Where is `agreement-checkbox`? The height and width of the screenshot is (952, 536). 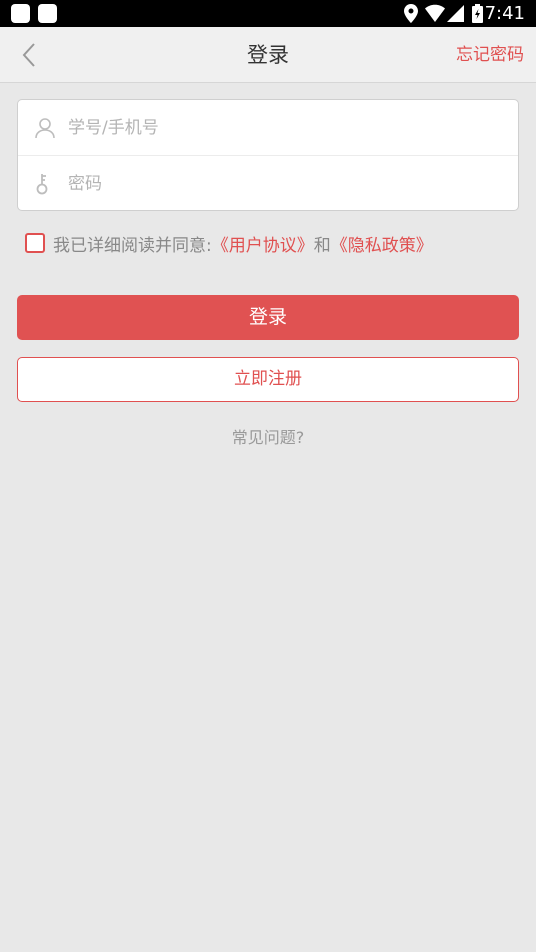
agreement-checkbox is located at coordinates (35, 243).